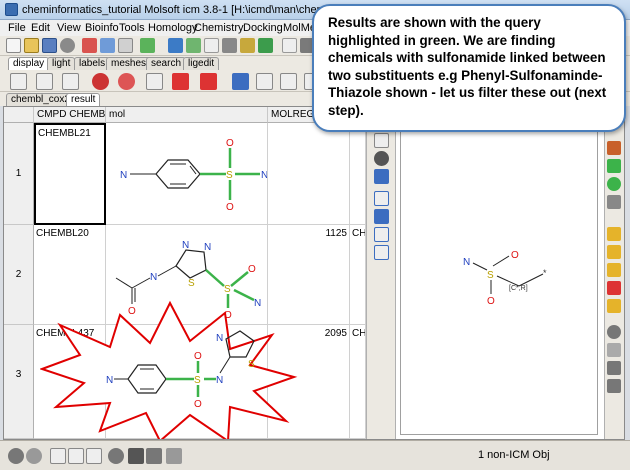  What do you see at coordinates (264, 81) in the screenshot?
I see `atom-label-icon` at bounding box center [264, 81].